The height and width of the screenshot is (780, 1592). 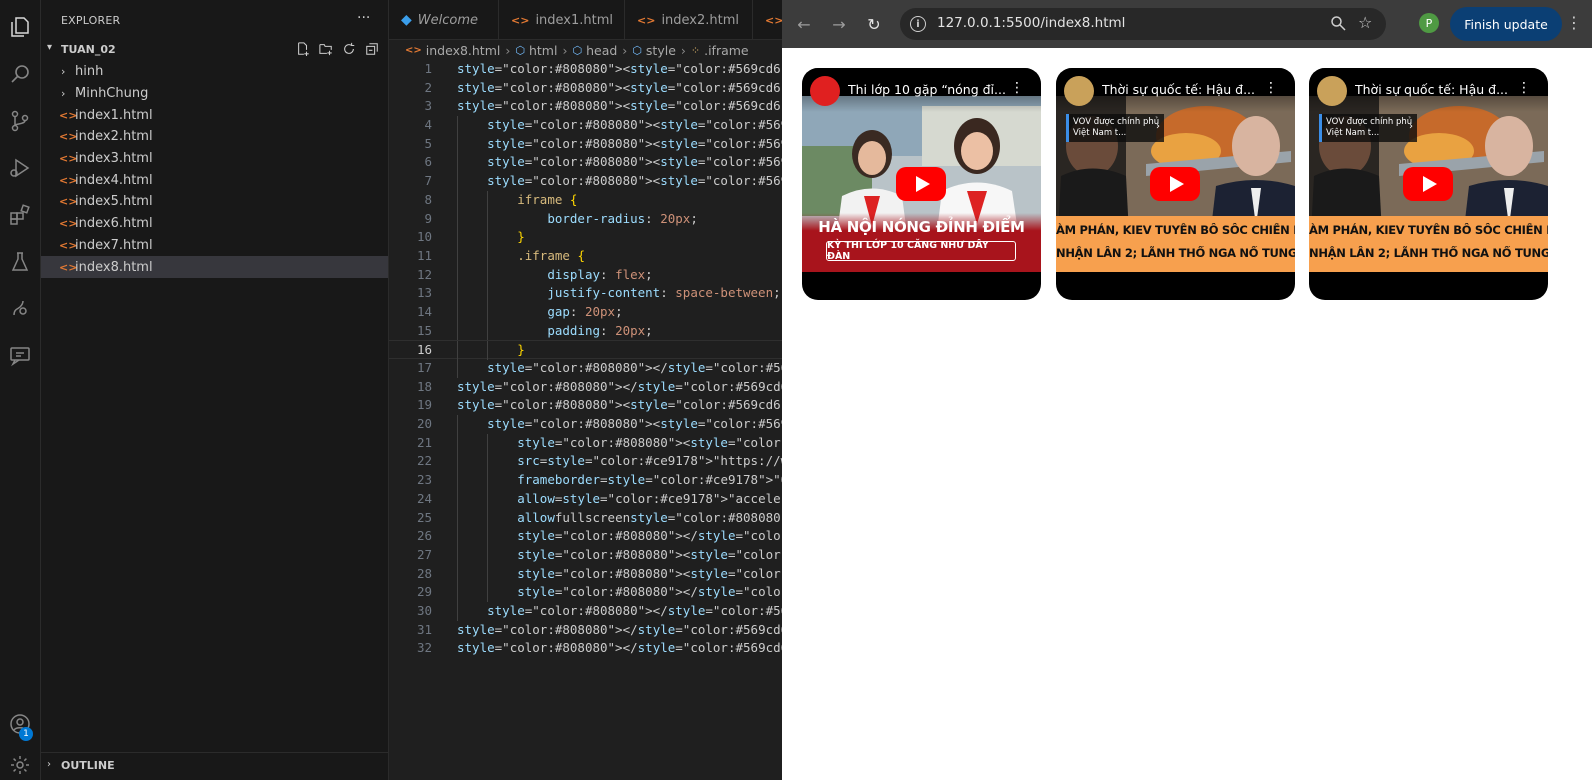 I want to click on folder-actions, so click(x=337, y=48).